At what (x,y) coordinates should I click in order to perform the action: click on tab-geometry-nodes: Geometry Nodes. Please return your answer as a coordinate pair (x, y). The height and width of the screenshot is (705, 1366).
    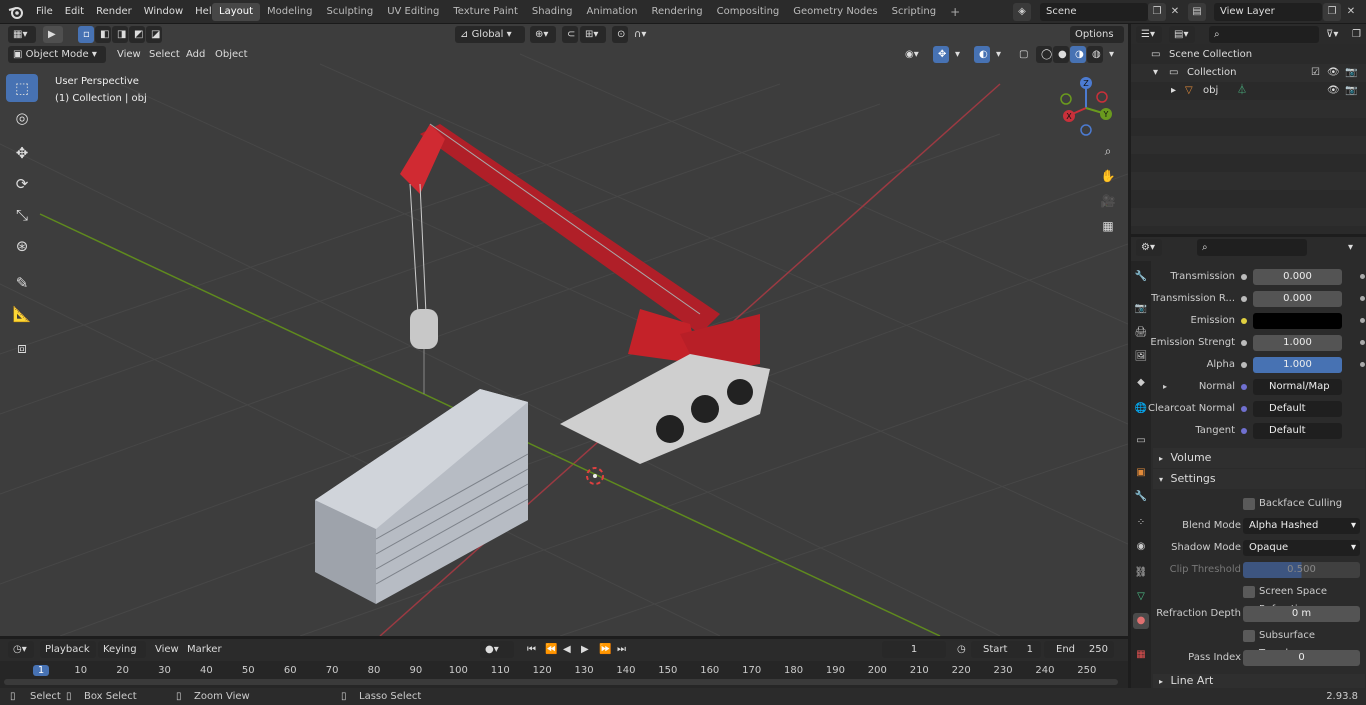
    Looking at the image, I should click on (835, 12).